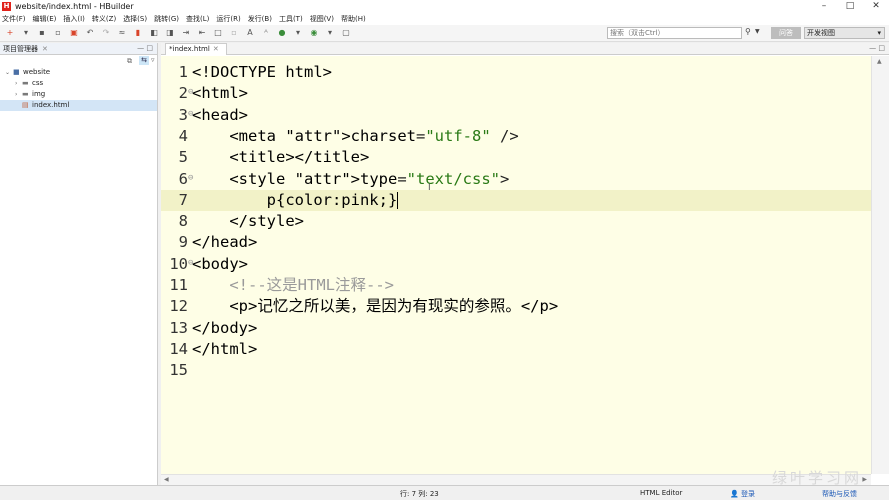 This screenshot has height=500, width=889. What do you see at coordinates (26, 33) in the screenshot?
I see `dropdown-icon: ▾` at bounding box center [26, 33].